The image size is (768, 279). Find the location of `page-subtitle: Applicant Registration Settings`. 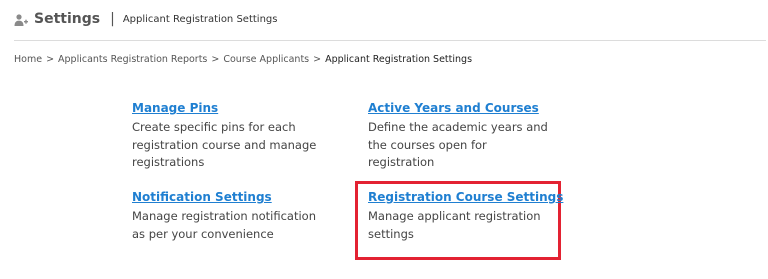

page-subtitle: Applicant Registration Settings is located at coordinates (200, 19).